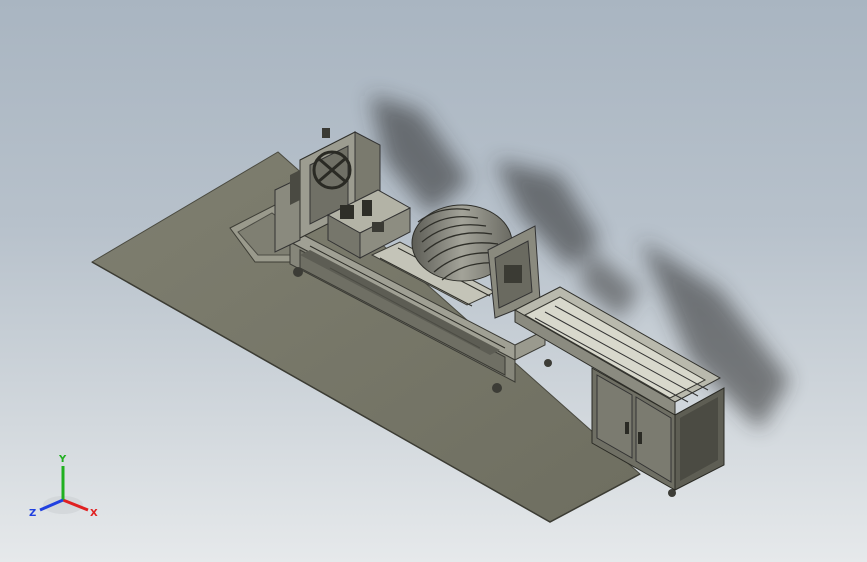 Image resolution: width=867 pixels, height=562 pixels. I want to click on axis-triad: Y X Z, so click(63, 486).